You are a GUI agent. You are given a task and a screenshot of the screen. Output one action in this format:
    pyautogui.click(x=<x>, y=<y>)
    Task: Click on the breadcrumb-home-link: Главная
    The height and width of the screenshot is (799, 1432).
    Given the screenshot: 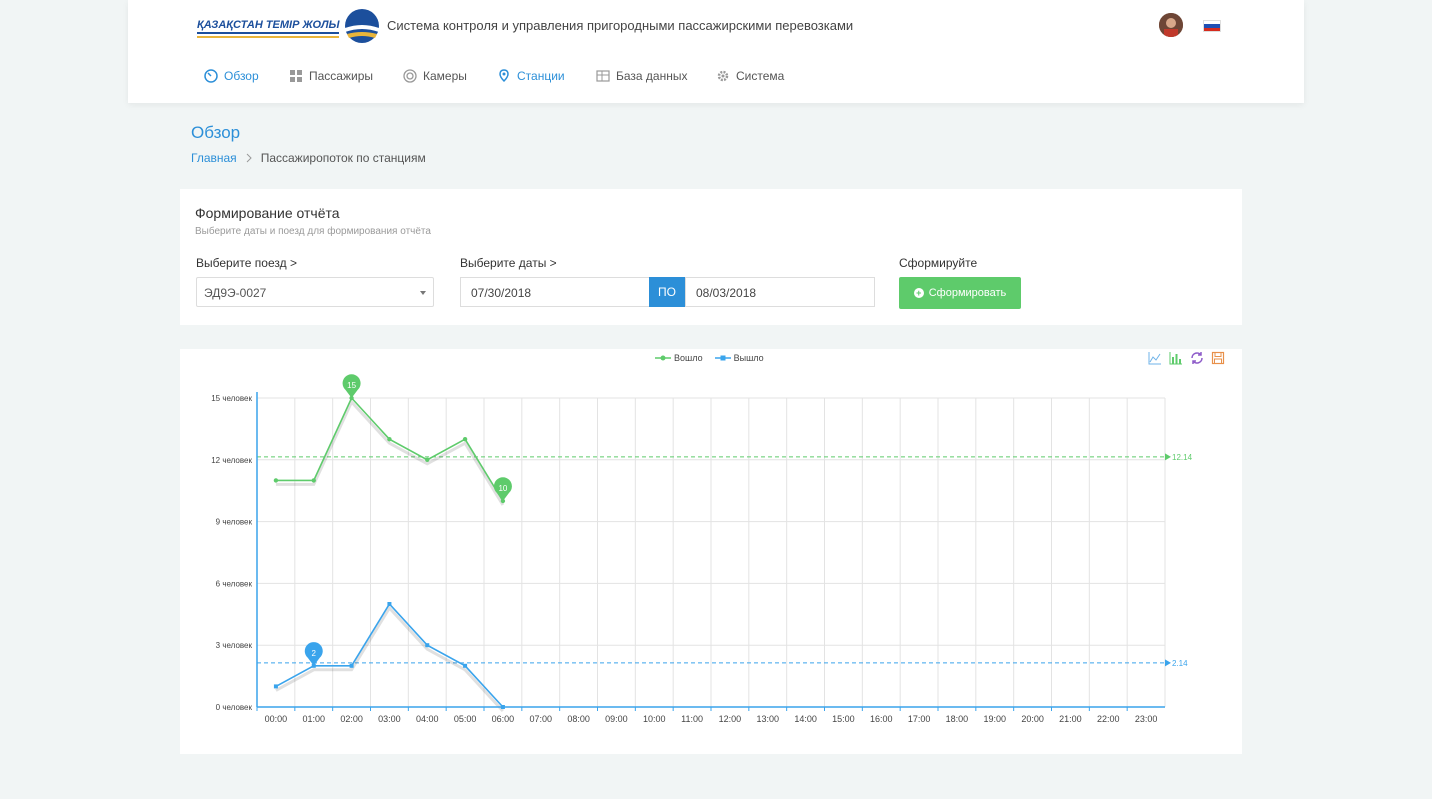 What is the action you would take?
    pyautogui.click(x=214, y=158)
    